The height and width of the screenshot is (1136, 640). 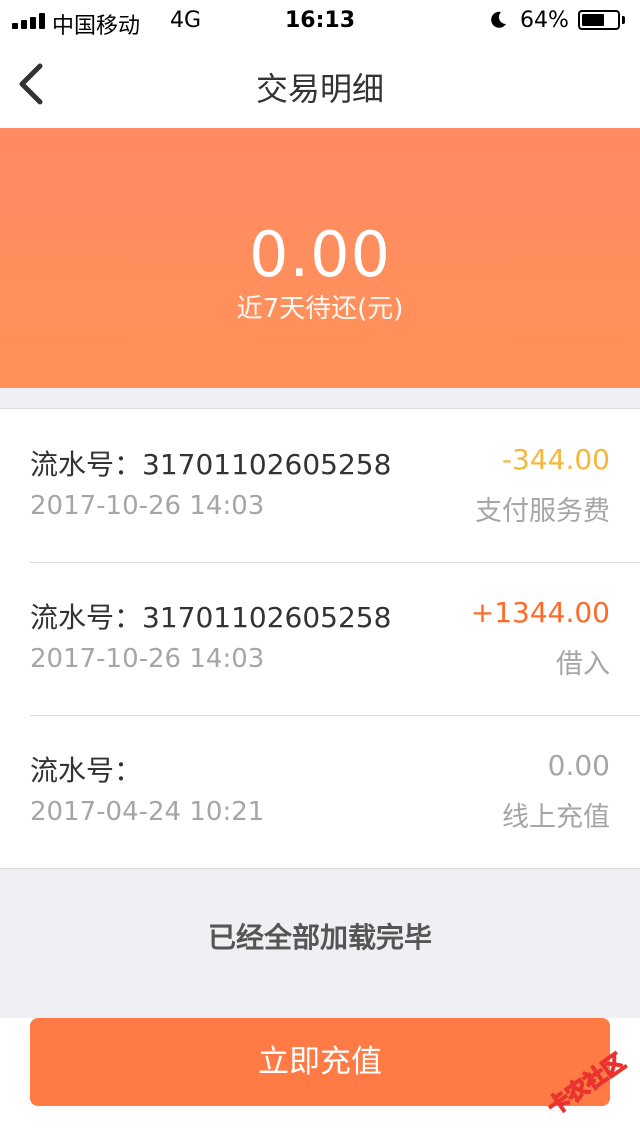 I want to click on pending-amount-label: 近7天待还(元), so click(x=320, y=309).